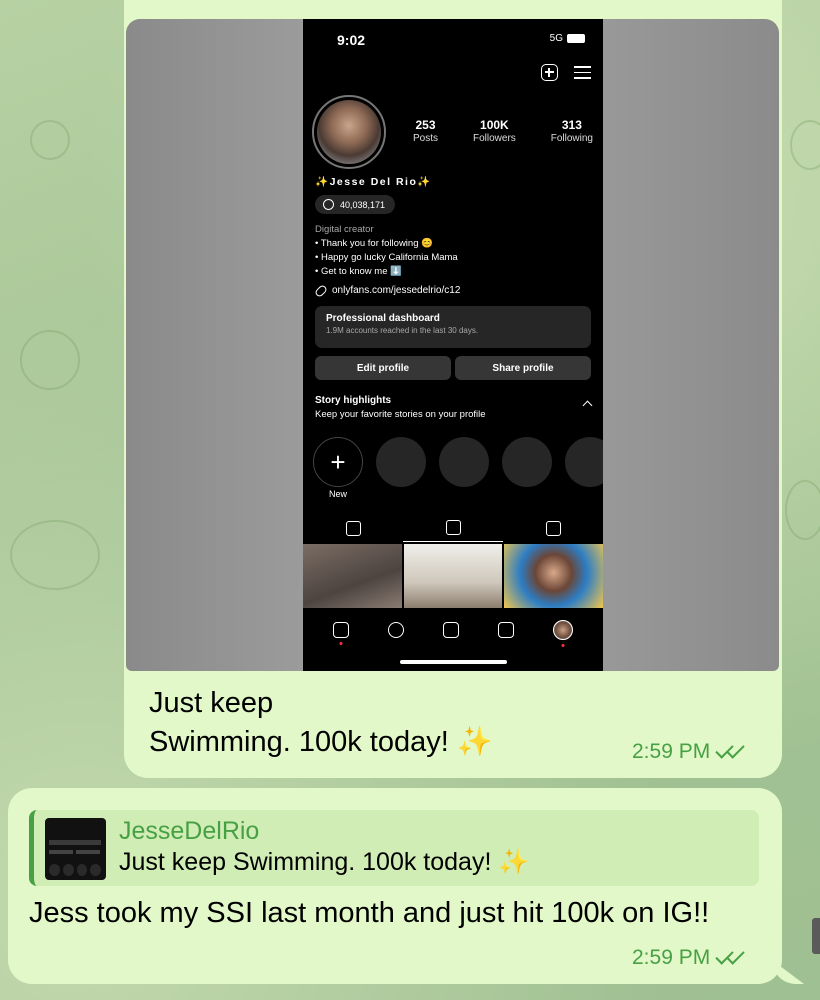 The width and height of the screenshot is (820, 1000). I want to click on network-label: 5G, so click(556, 38).